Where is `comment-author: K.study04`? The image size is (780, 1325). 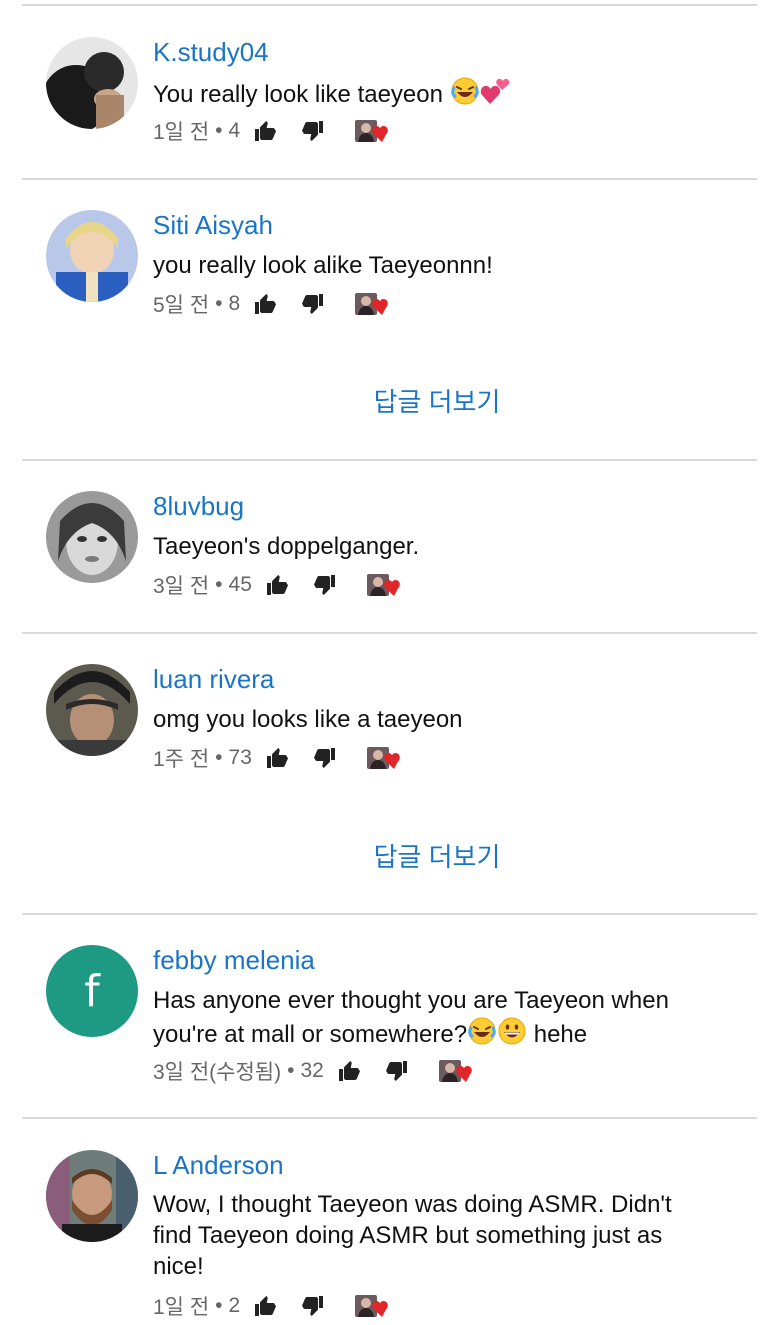 comment-author: K.study04 is located at coordinates (211, 52).